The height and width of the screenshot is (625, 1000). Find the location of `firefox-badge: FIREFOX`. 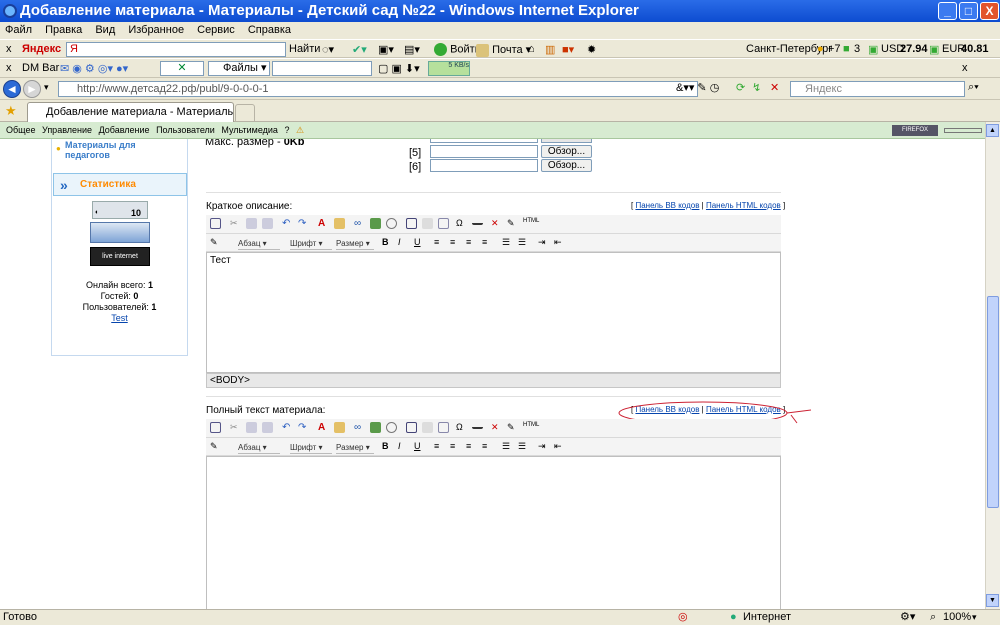

firefox-badge: FIREFOX is located at coordinates (915, 130).